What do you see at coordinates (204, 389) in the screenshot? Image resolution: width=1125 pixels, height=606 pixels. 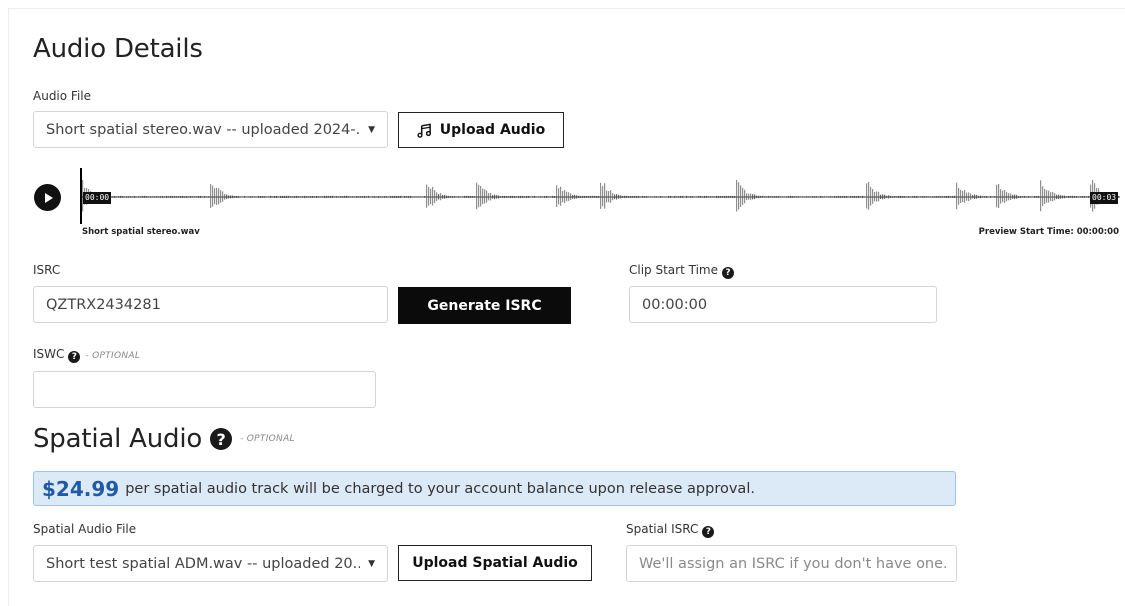 I see `iswc-input` at bounding box center [204, 389].